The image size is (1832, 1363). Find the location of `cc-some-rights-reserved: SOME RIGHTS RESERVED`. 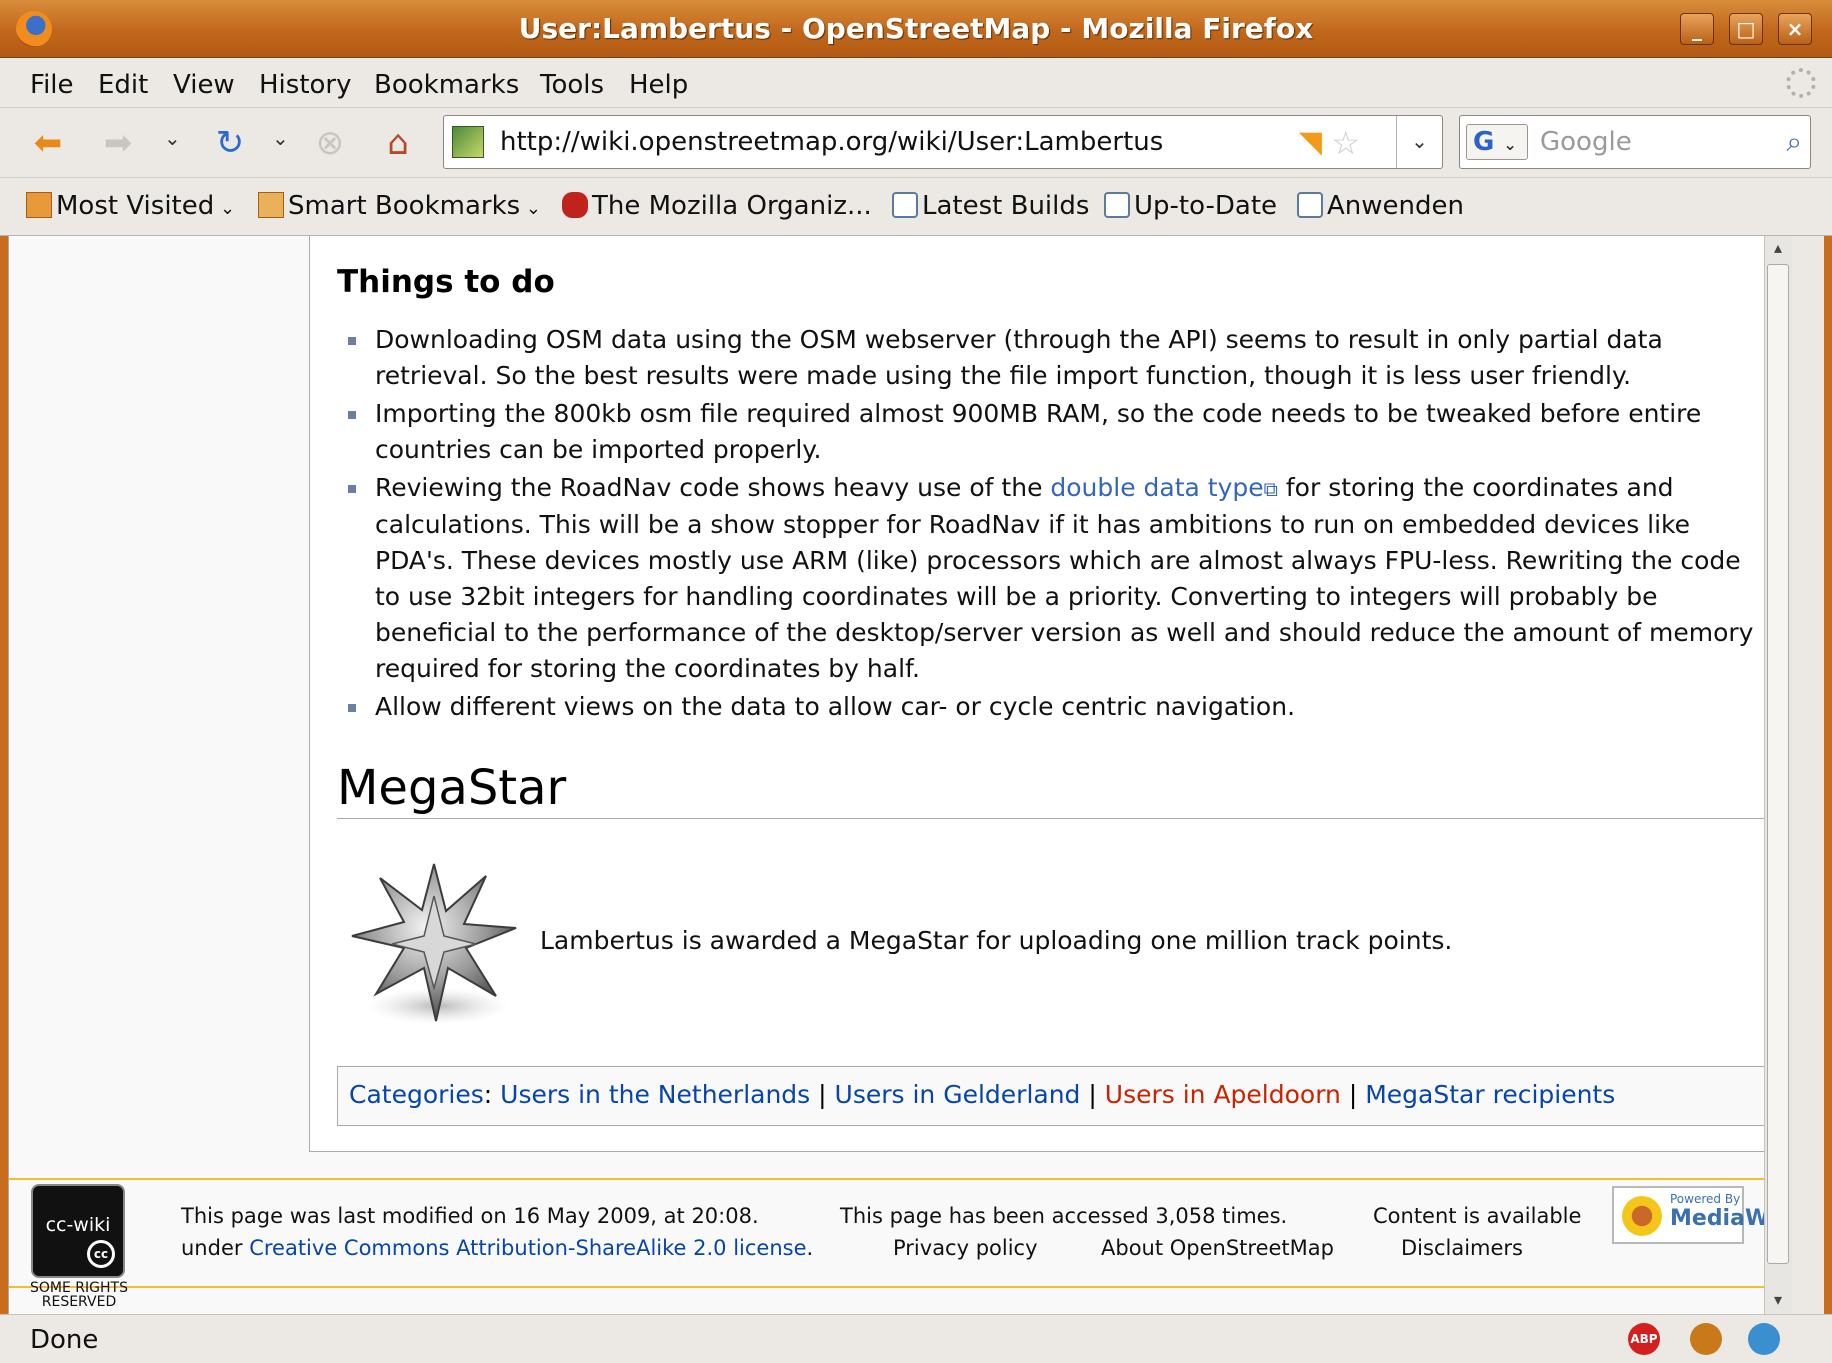

cc-some-rights-reserved: SOME RIGHTS RESERVED is located at coordinates (79, 1295).